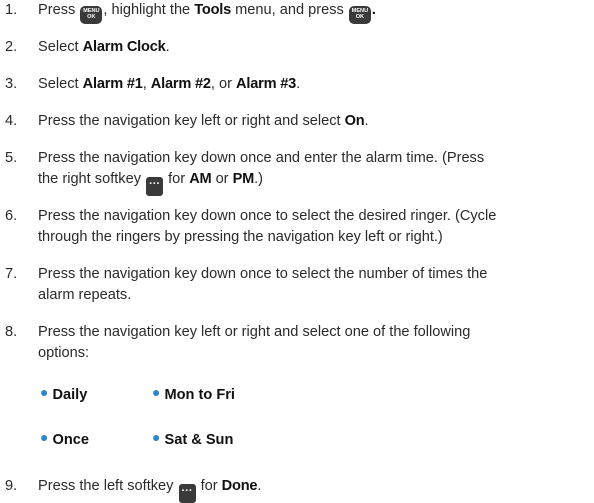  What do you see at coordinates (11, 121) in the screenshot?
I see `step-number: 4.` at bounding box center [11, 121].